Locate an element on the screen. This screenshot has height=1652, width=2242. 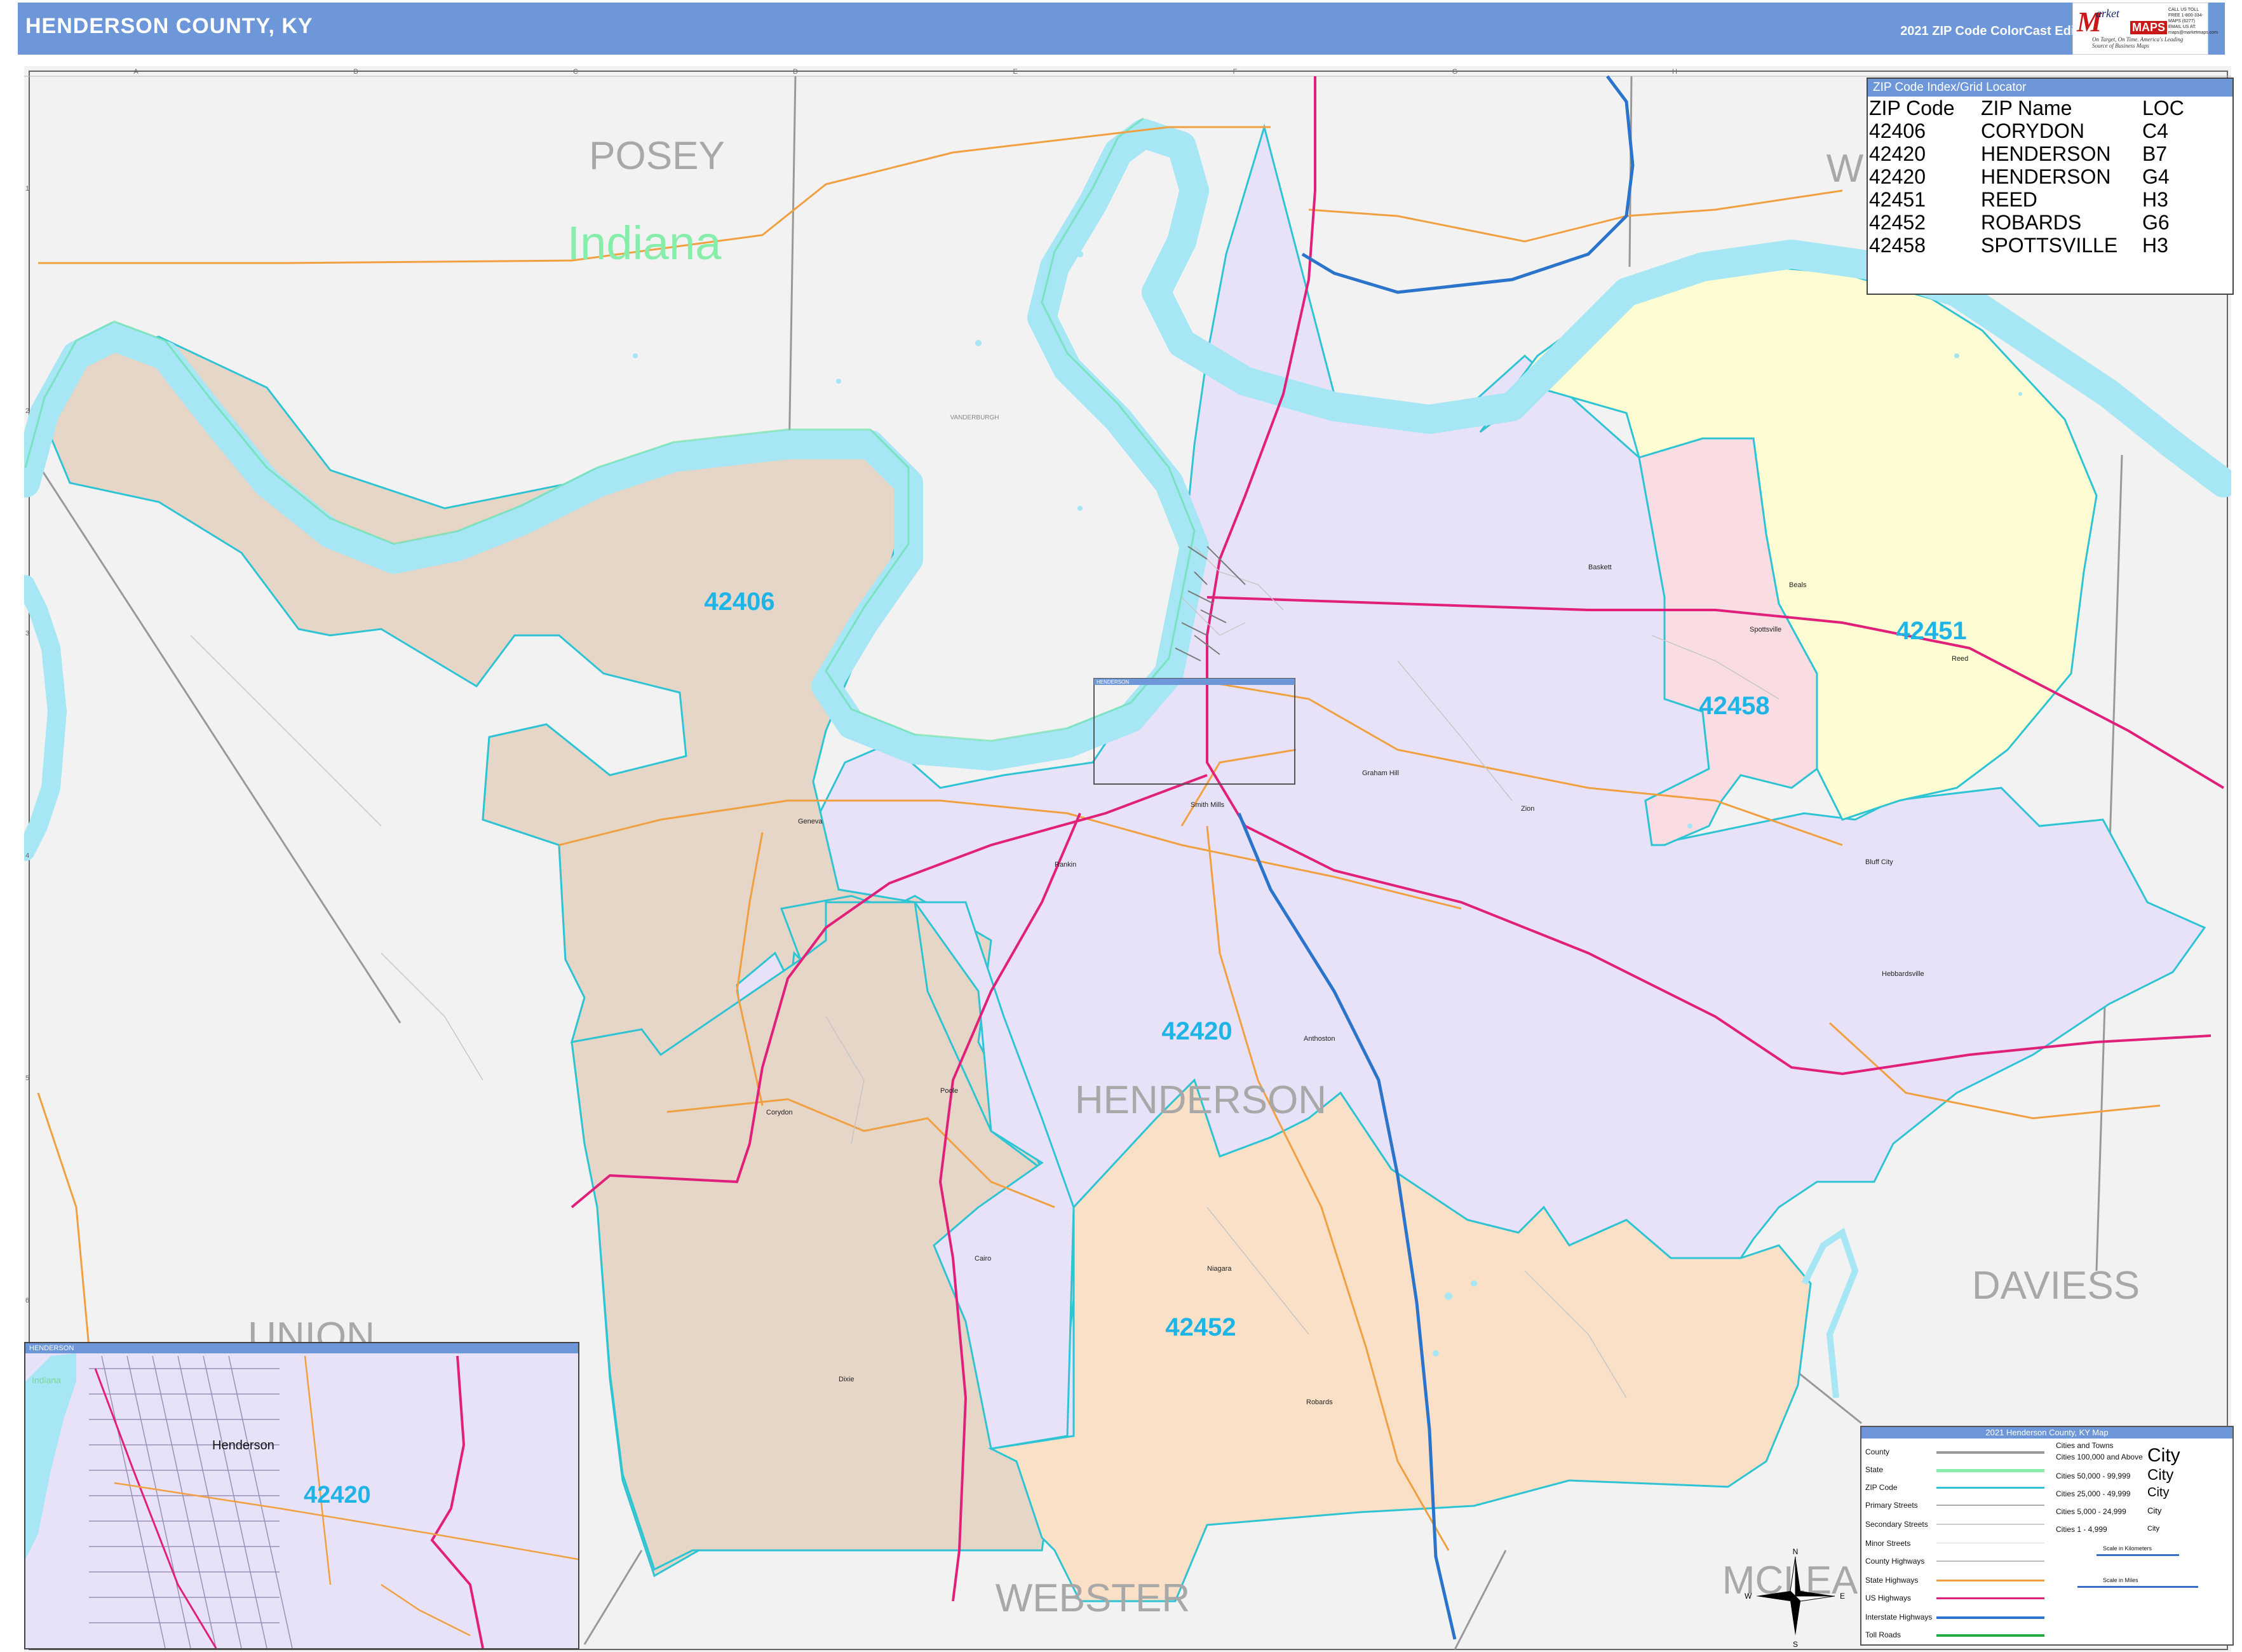
inset-map-svg is located at coordinates (301, 1496).